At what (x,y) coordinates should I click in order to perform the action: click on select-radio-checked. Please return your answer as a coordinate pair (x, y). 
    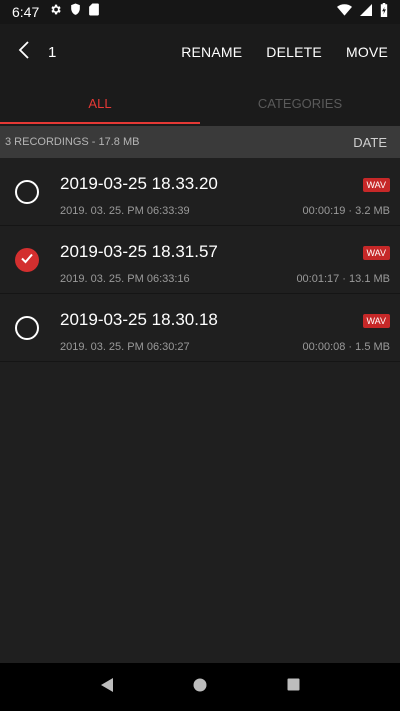
    Looking at the image, I should click on (27, 260).